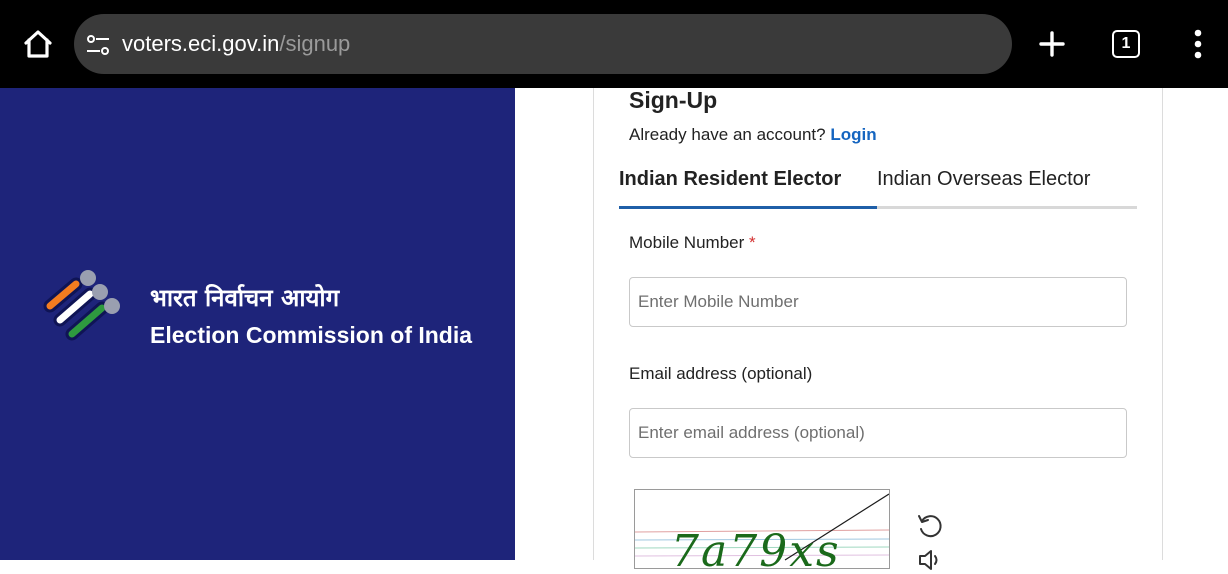 This screenshot has height=574, width=1228. Describe the element at coordinates (1198, 44) in the screenshot. I see `more-vert-icon` at that location.